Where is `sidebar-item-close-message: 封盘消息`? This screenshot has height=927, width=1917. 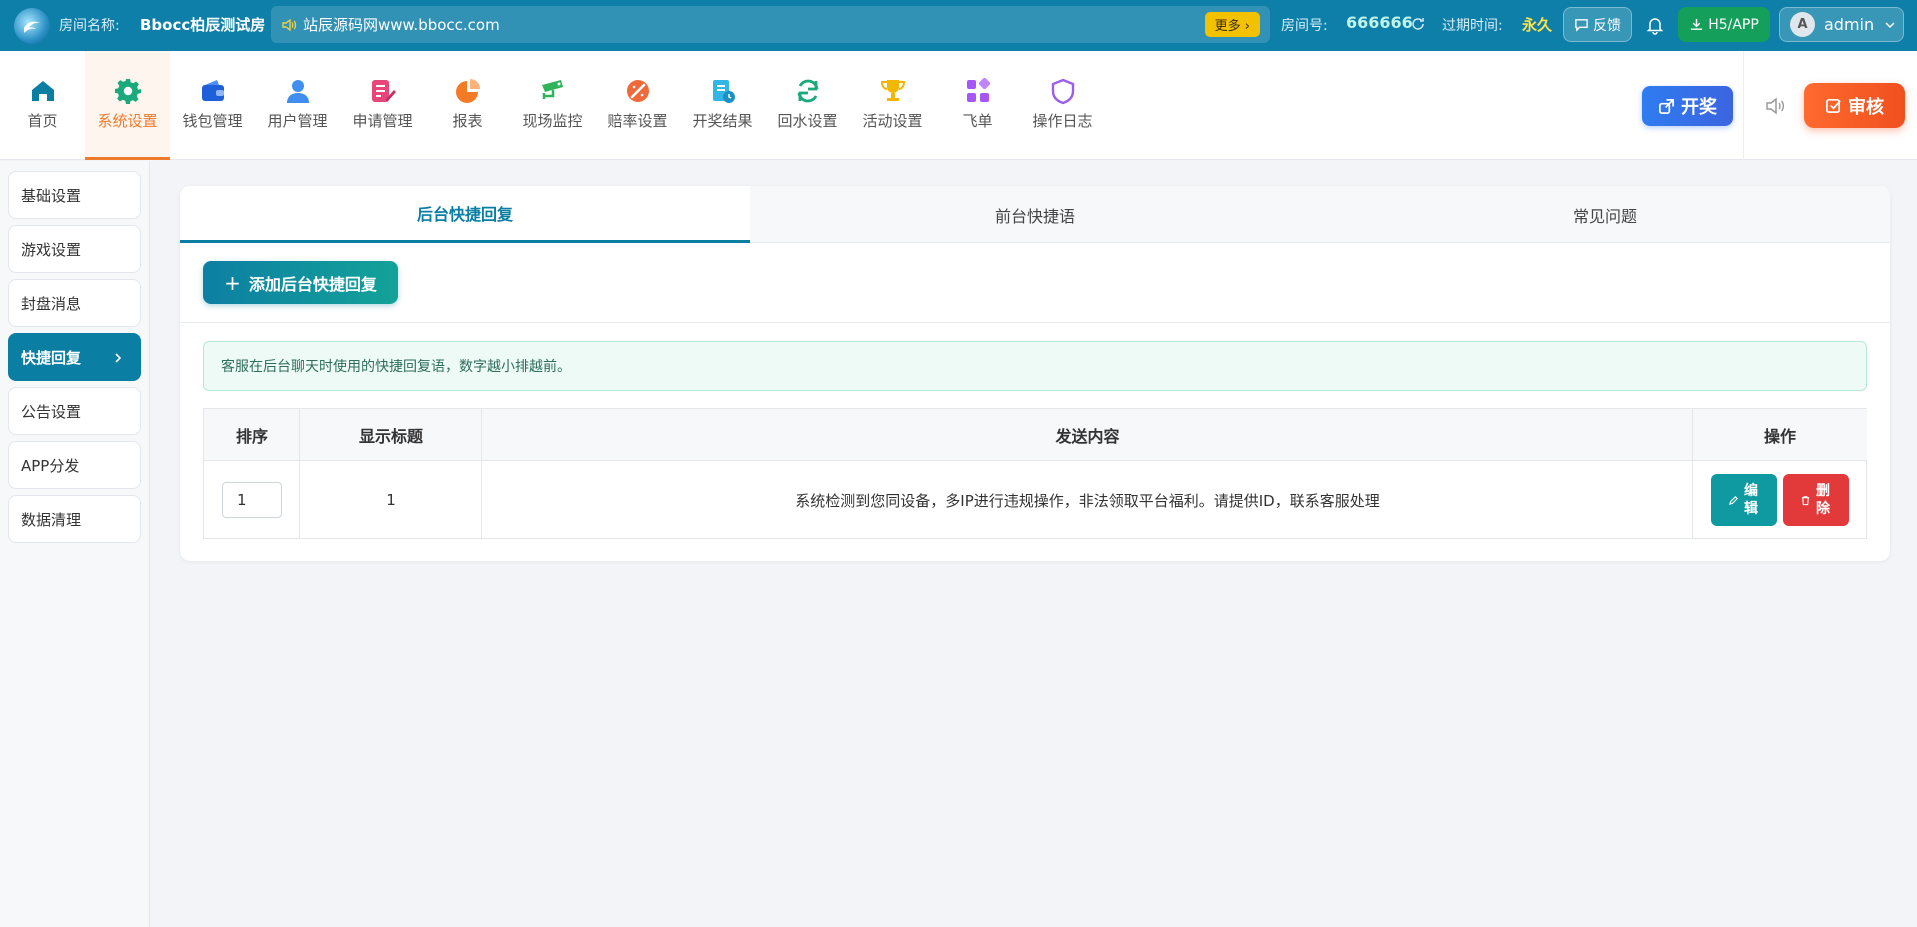
sidebar-item-close-message: 封盘消息 is located at coordinates (74, 303).